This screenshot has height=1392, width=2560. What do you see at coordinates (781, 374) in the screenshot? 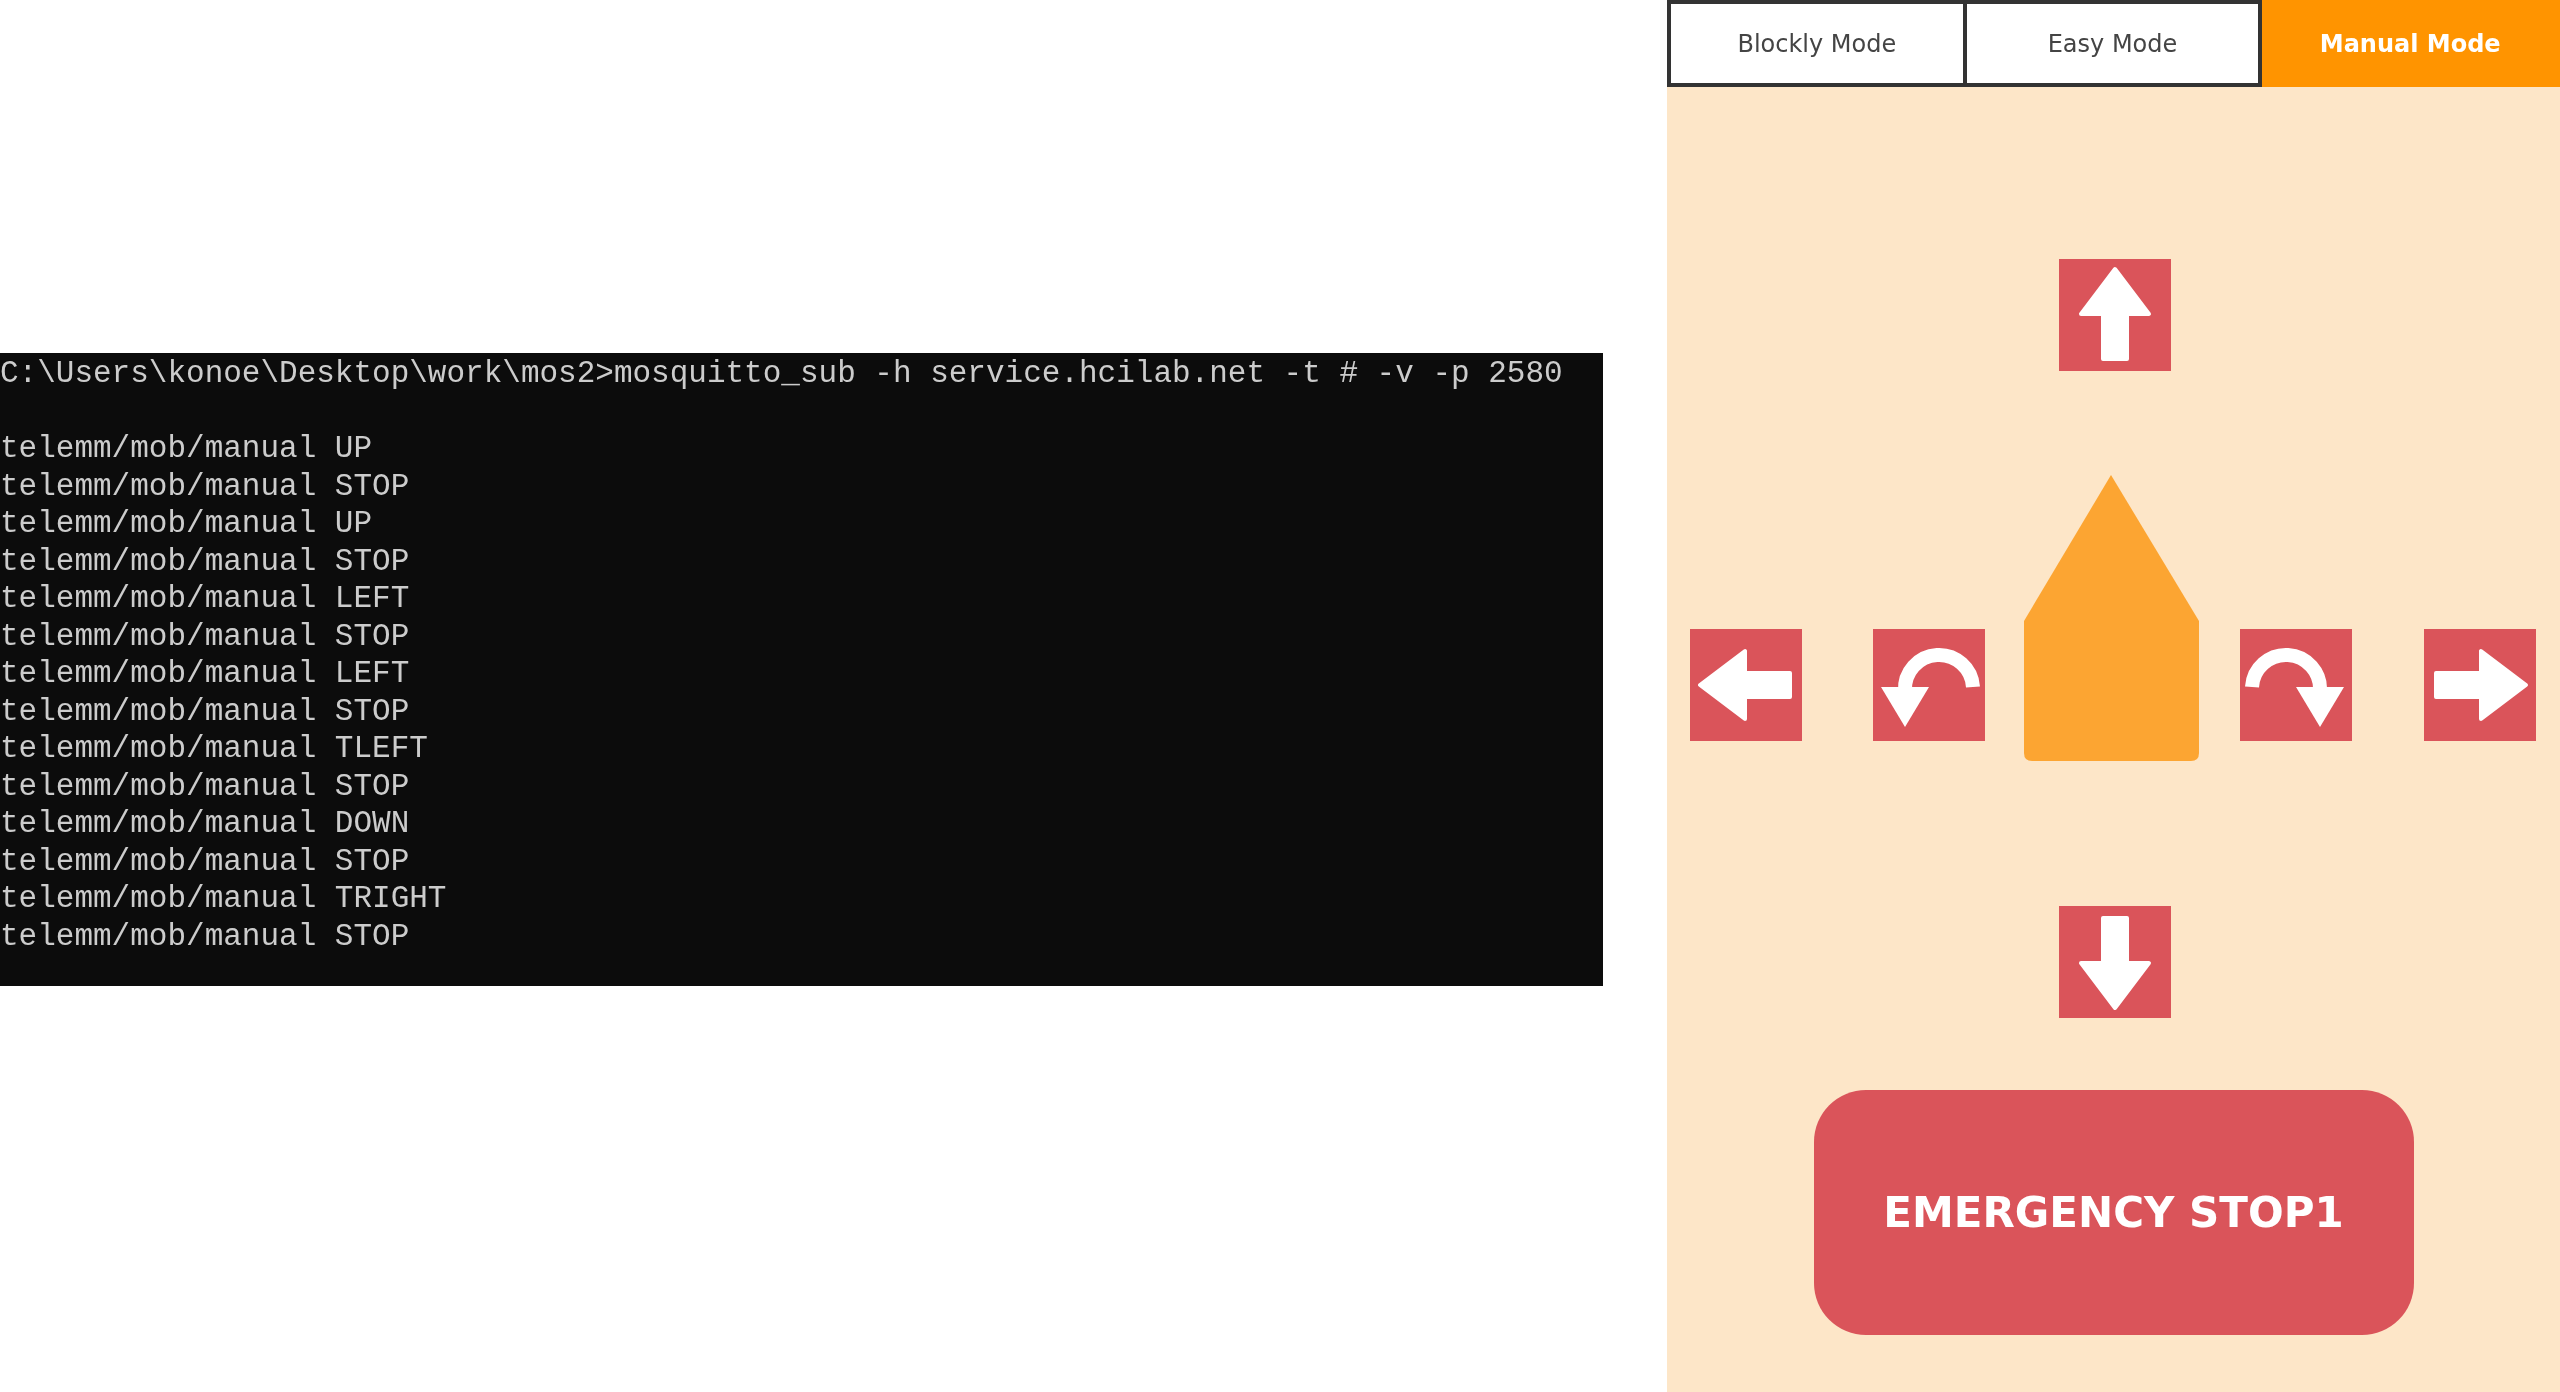
I see `terminal-command: C:\Users\konoe\Desktop\work\mos2>mosquitto_sub -h service.hcilab.net -t # -v -p 2580` at bounding box center [781, 374].